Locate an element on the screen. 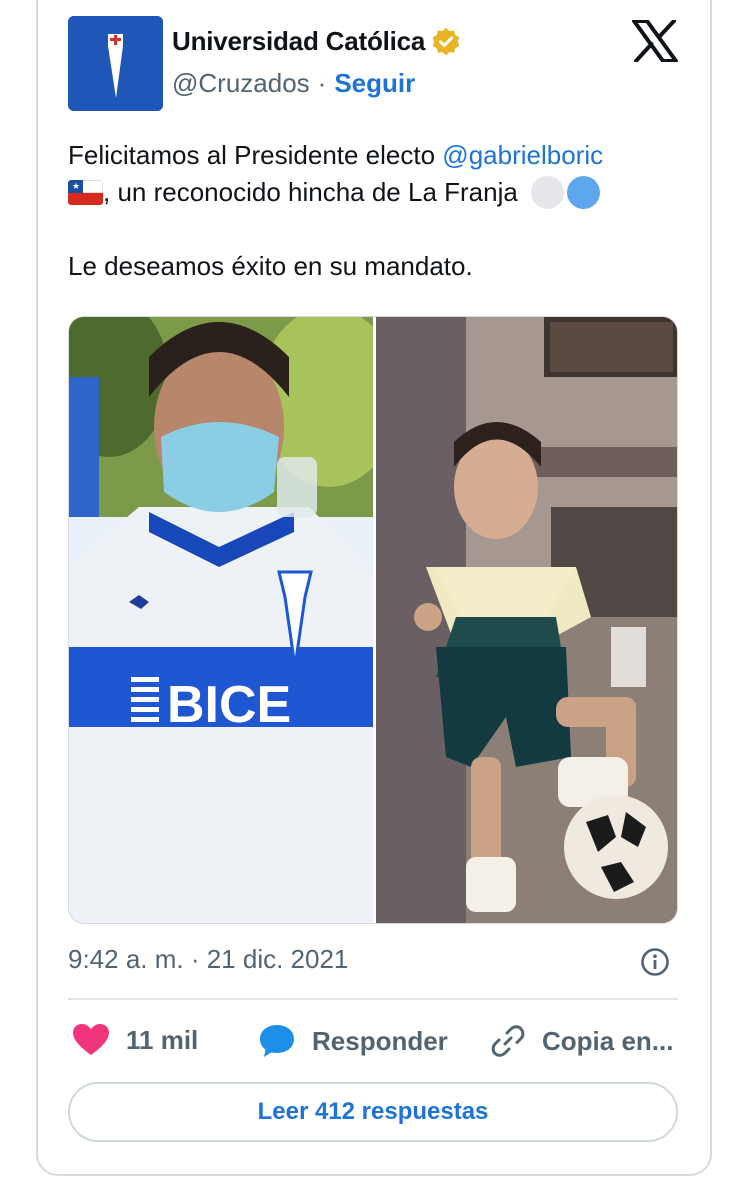  speech-bubble-icon is located at coordinates (277, 1041).